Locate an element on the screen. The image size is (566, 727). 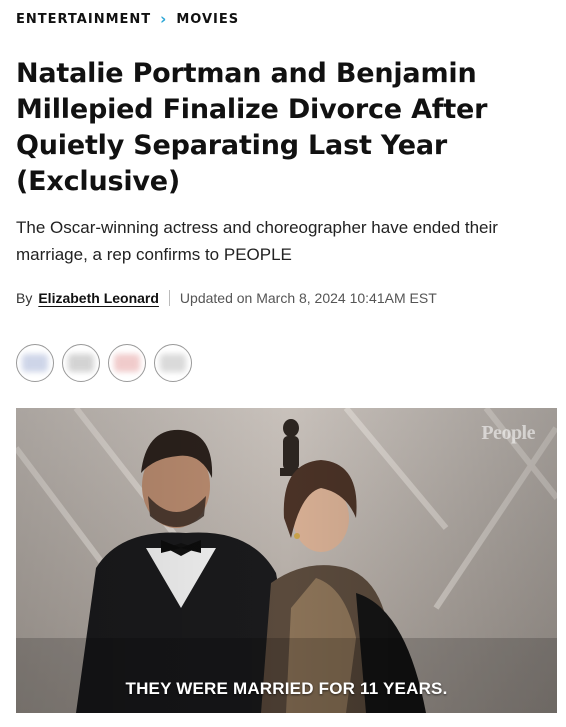
chevron-right-icon: › is located at coordinates (164, 19).